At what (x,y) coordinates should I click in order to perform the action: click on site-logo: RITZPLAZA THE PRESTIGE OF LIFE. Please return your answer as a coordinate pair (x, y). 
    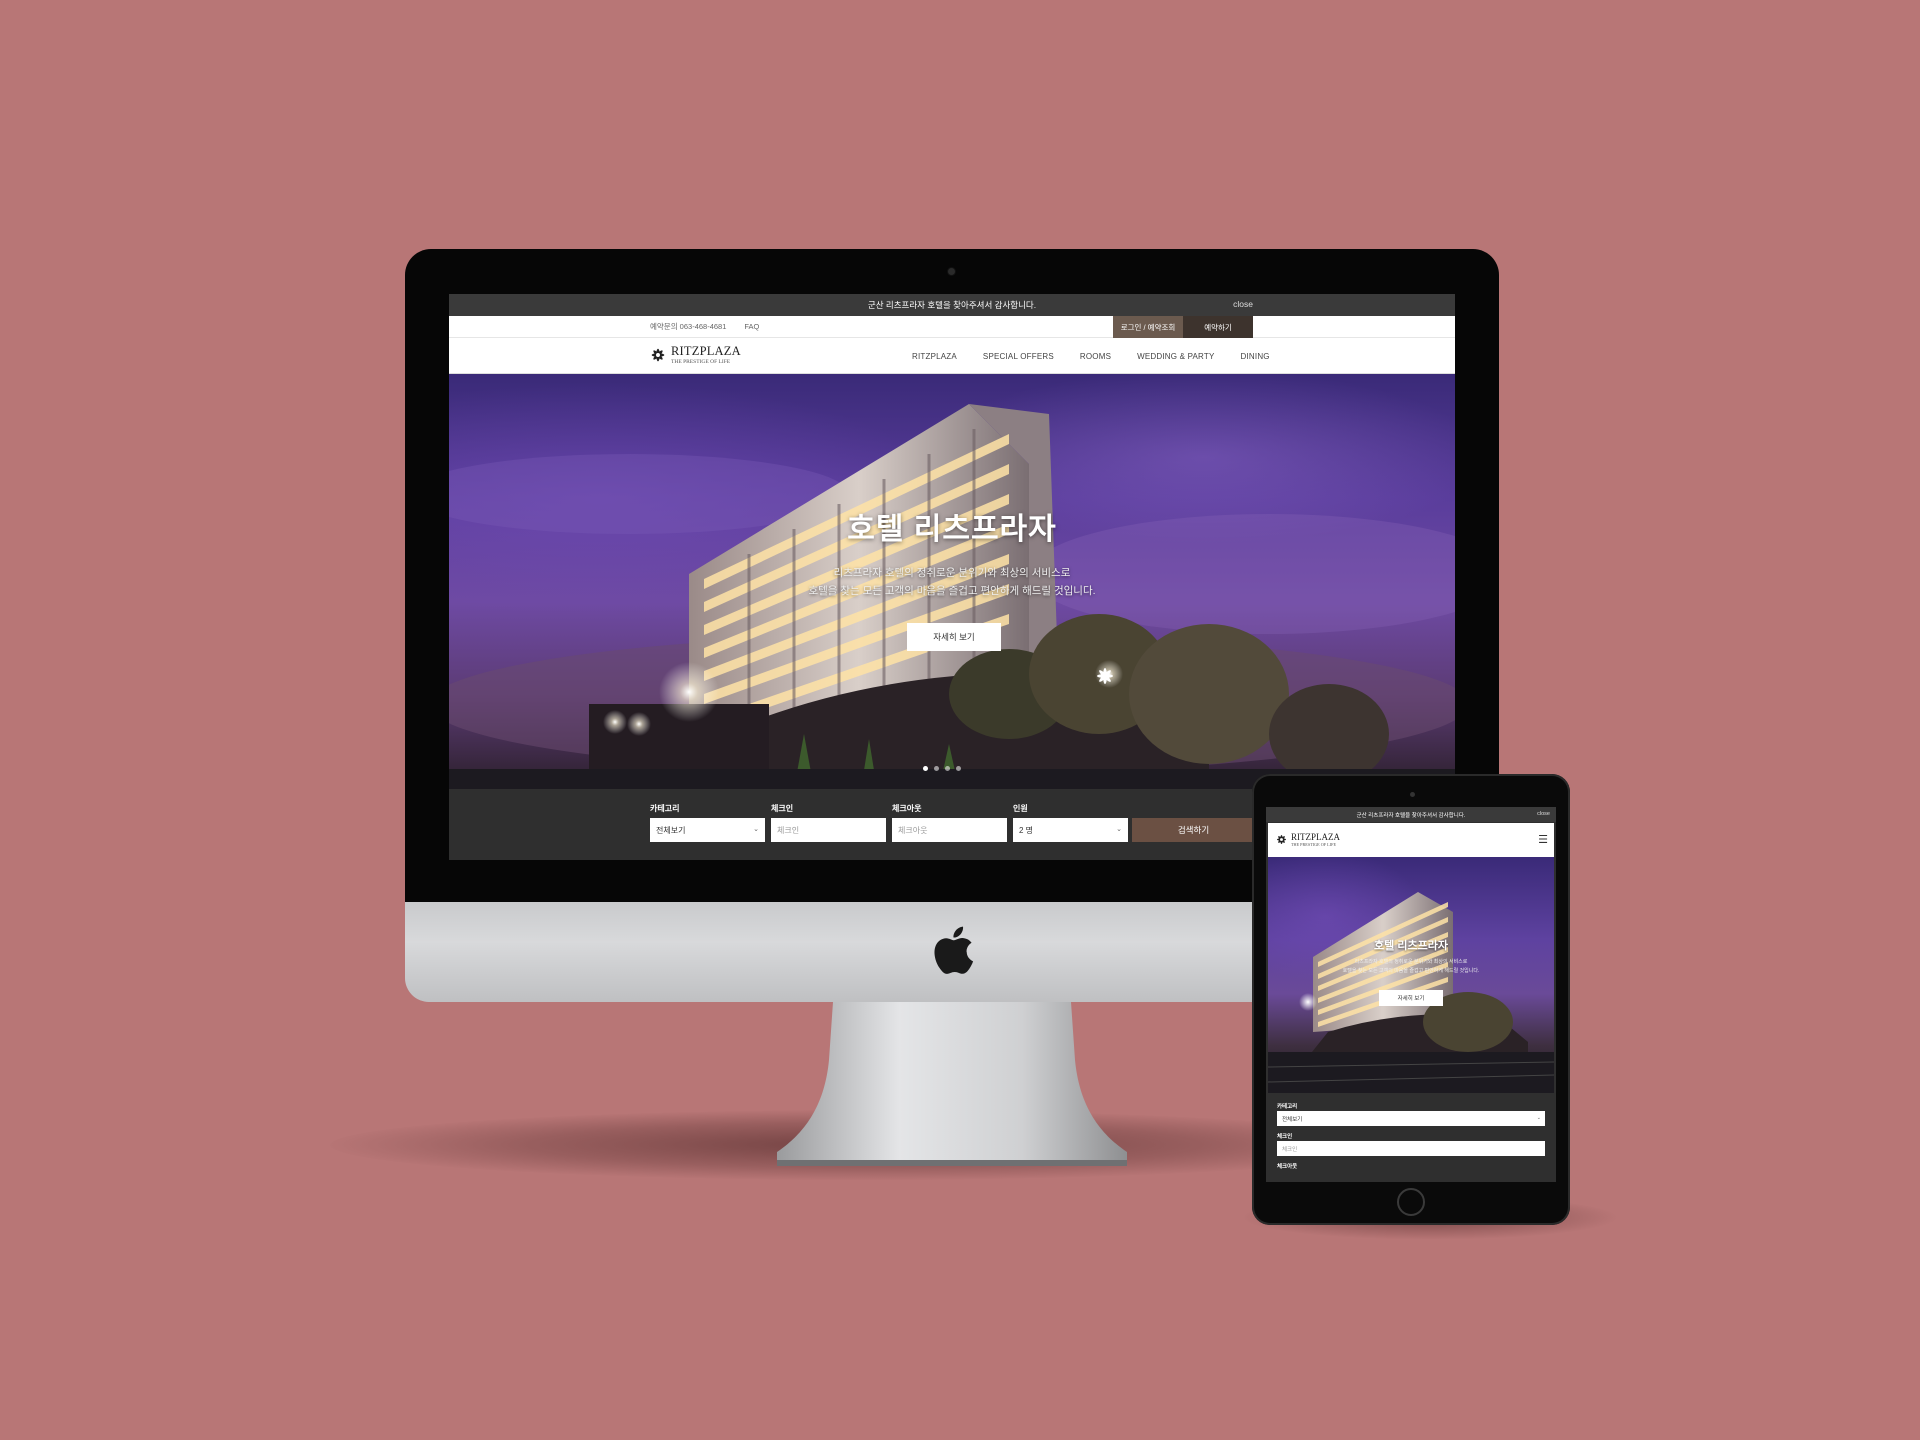
    Looking at the image, I should click on (695, 354).